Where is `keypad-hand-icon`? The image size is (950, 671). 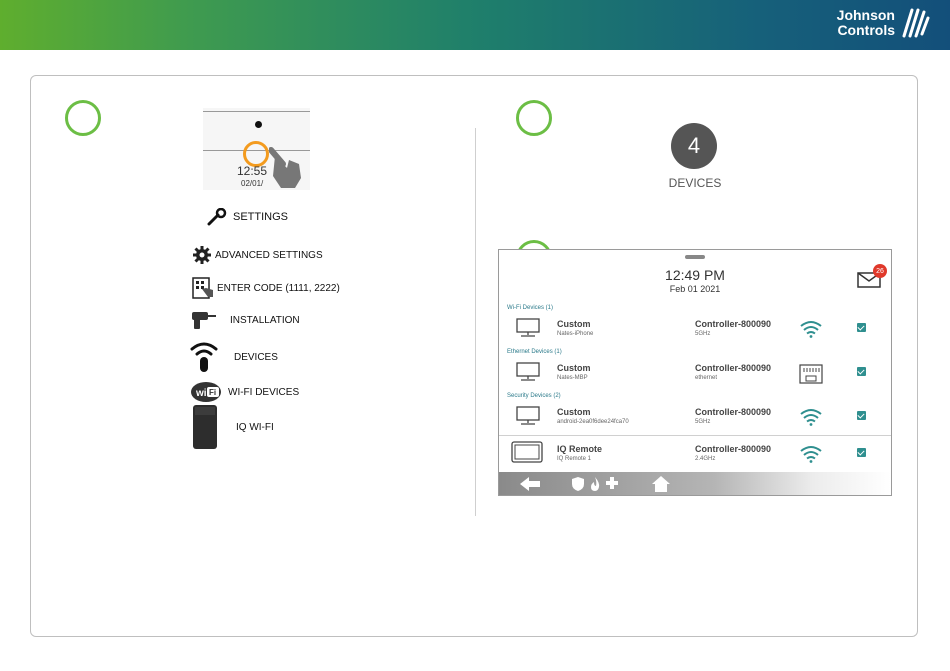 keypad-hand-icon is located at coordinates (202, 288).